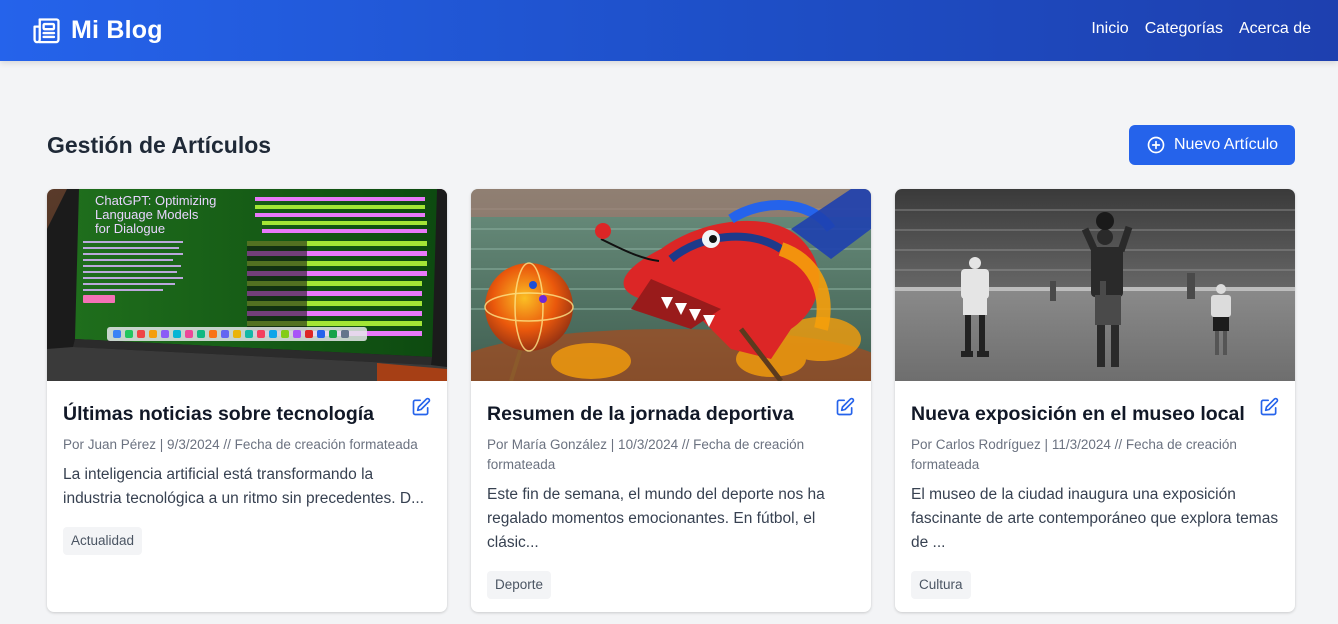  Describe the element at coordinates (103, 541) in the screenshot. I see `category-badge: Actualidad` at that location.